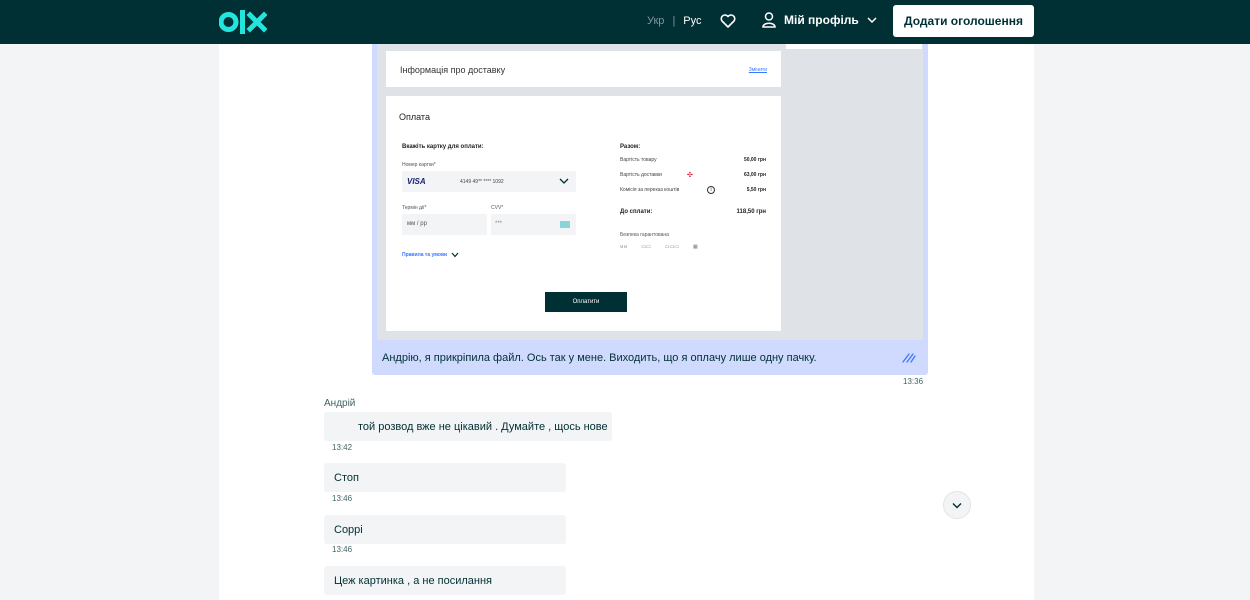 Image resolution: width=1250 pixels, height=600 pixels. I want to click on message-text: Стоп, so click(346, 478).